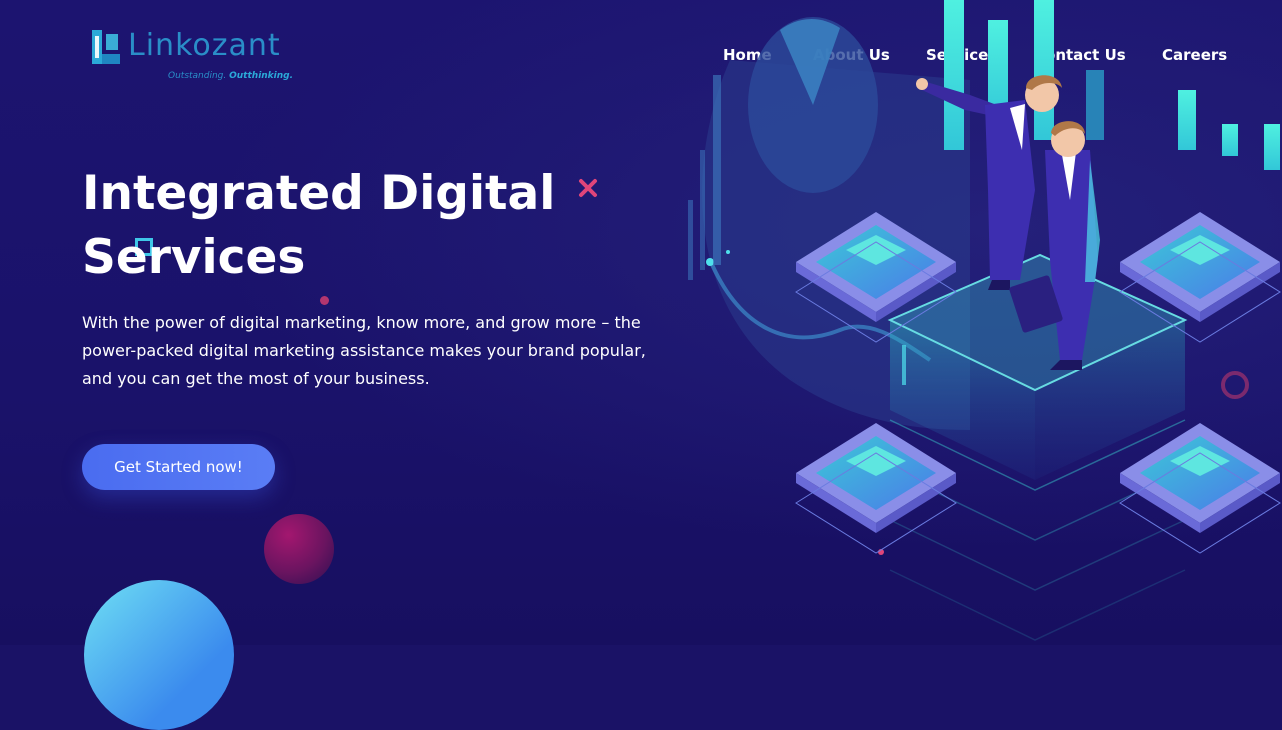 The height and width of the screenshot is (730, 1282). I want to click on decor-circle-large, so click(159, 655).